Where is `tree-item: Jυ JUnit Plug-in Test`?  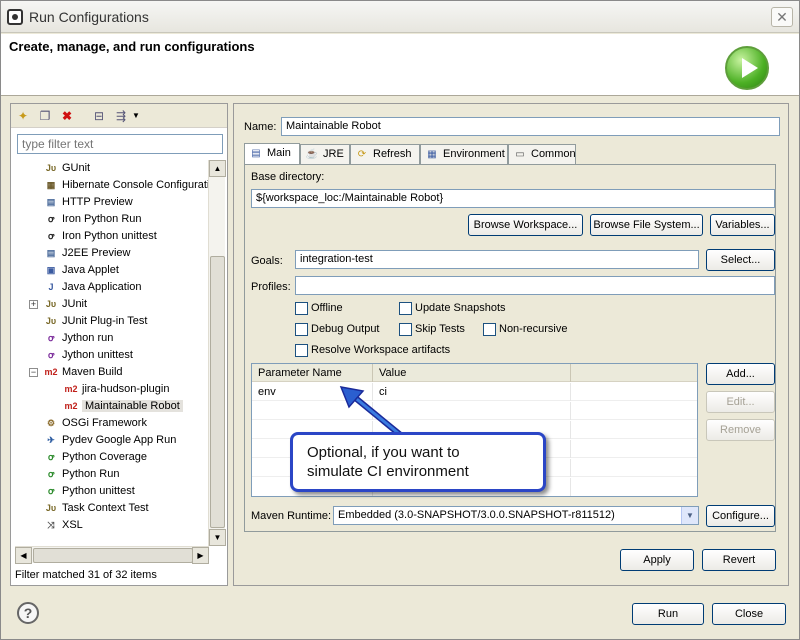
tree-item: Jυ JUnit Plug-in Test is located at coordinates (95, 321).